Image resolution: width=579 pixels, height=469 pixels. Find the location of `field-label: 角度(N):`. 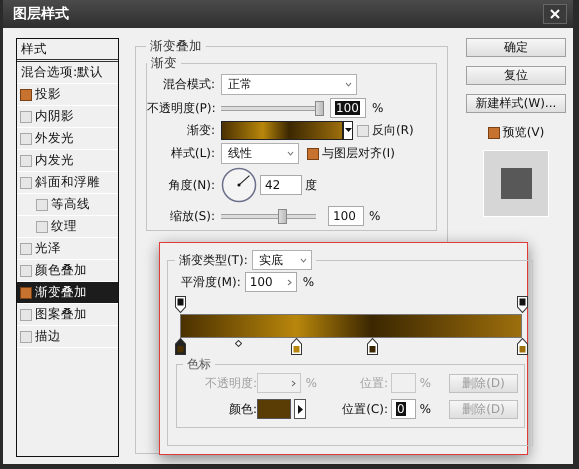

field-label: 角度(N): is located at coordinates (191, 185).